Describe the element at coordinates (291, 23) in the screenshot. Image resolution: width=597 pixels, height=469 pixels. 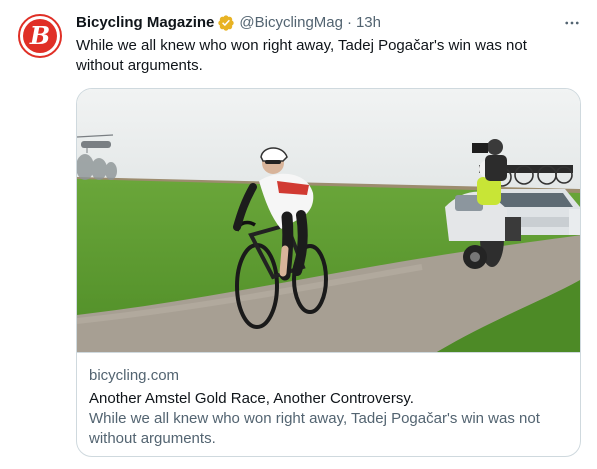
I see `author-handle: @BicyclingMag` at that location.